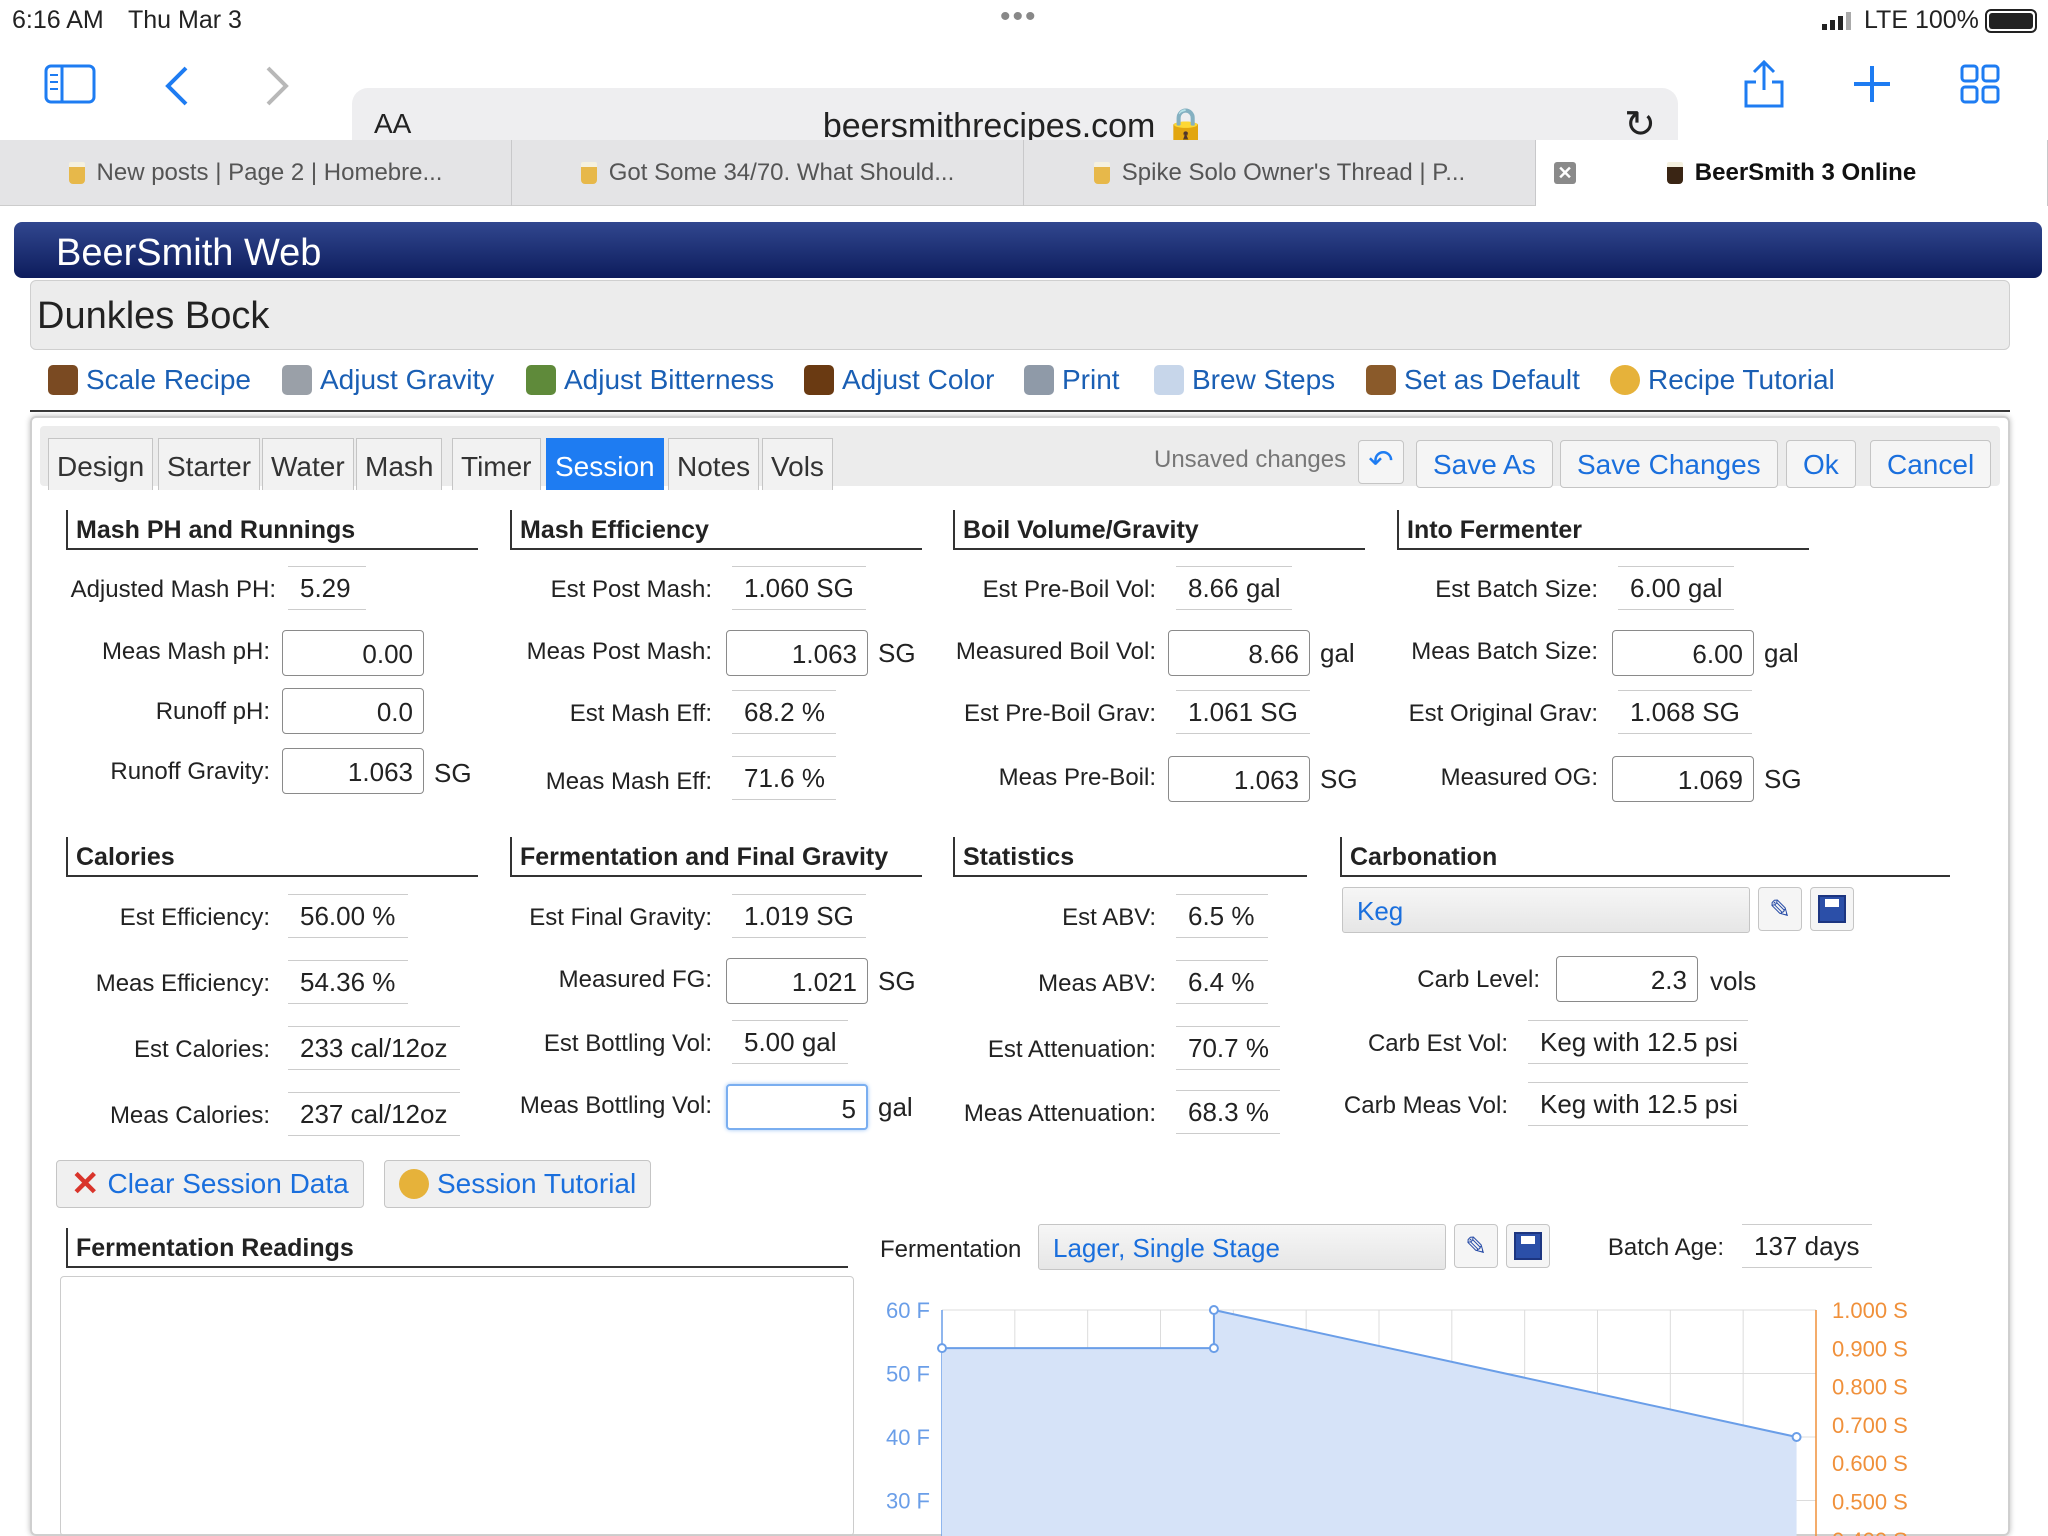  What do you see at coordinates (518, 1184) in the screenshot?
I see `session-tutorial-button: Session Tutorial` at bounding box center [518, 1184].